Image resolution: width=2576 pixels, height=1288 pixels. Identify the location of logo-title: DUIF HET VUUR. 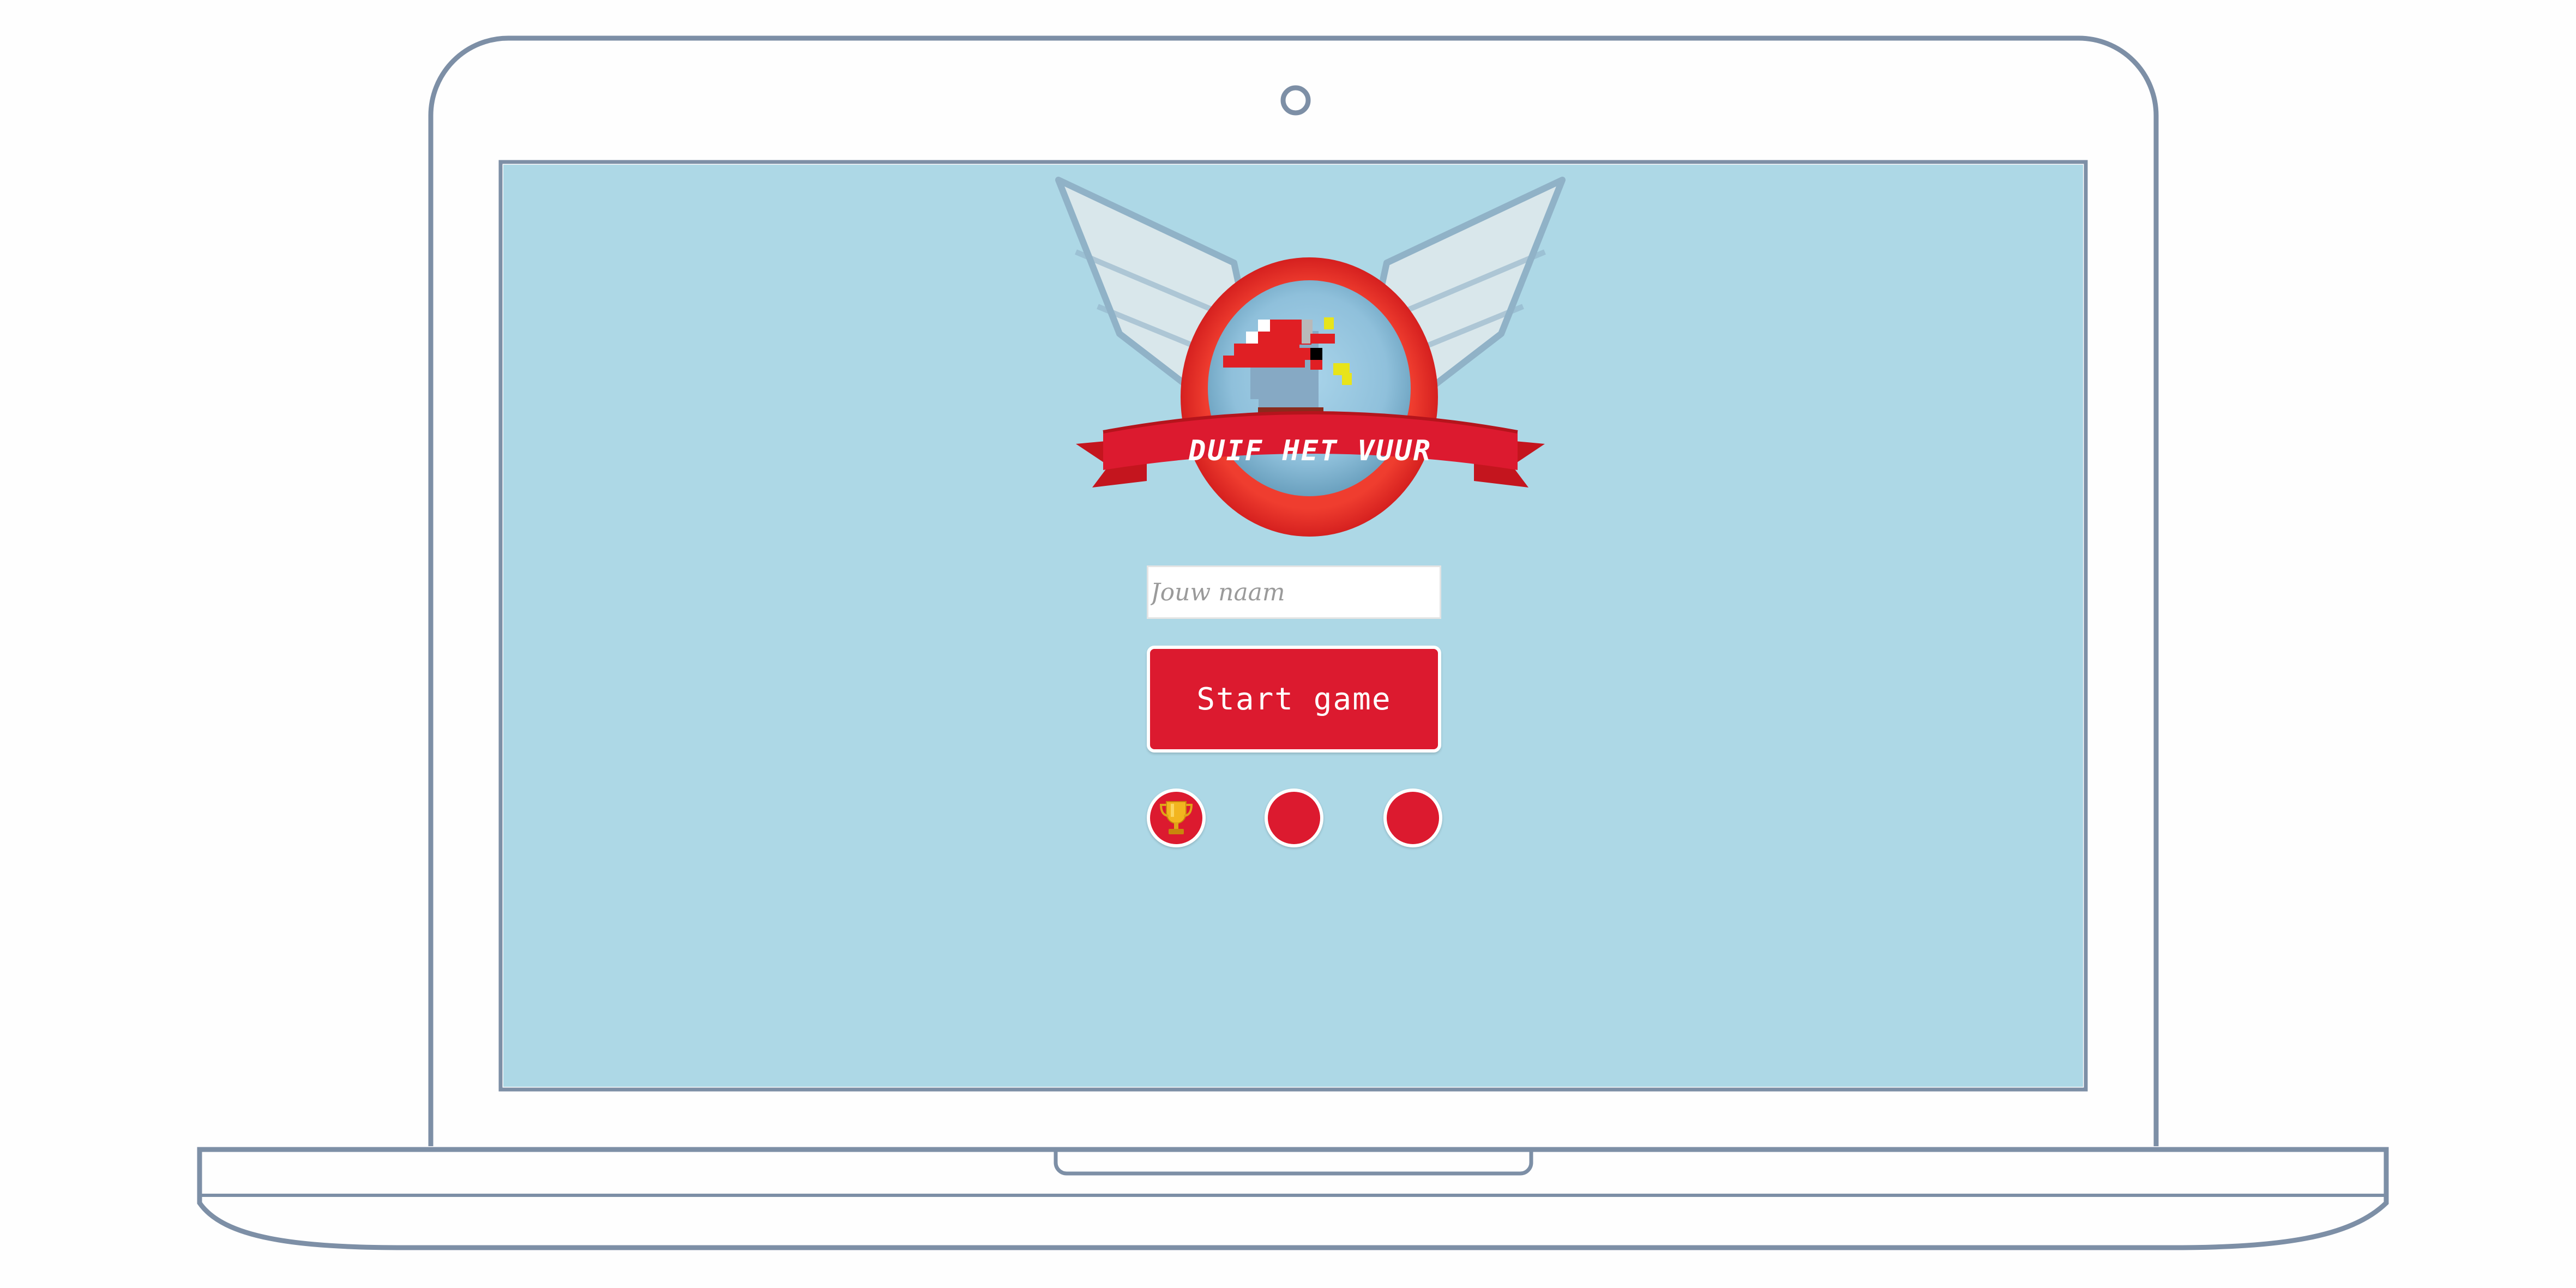
(1310, 451).